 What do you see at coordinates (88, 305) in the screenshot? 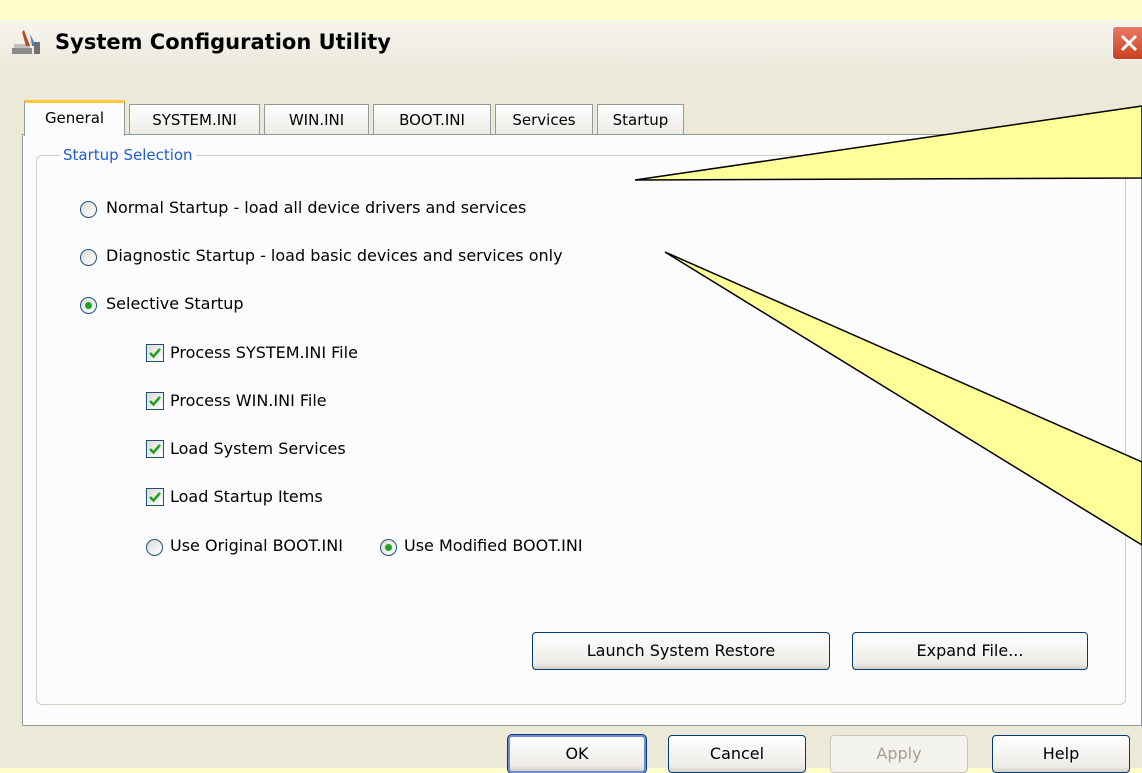
I see `selective-startup-radio` at bounding box center [88, 305].